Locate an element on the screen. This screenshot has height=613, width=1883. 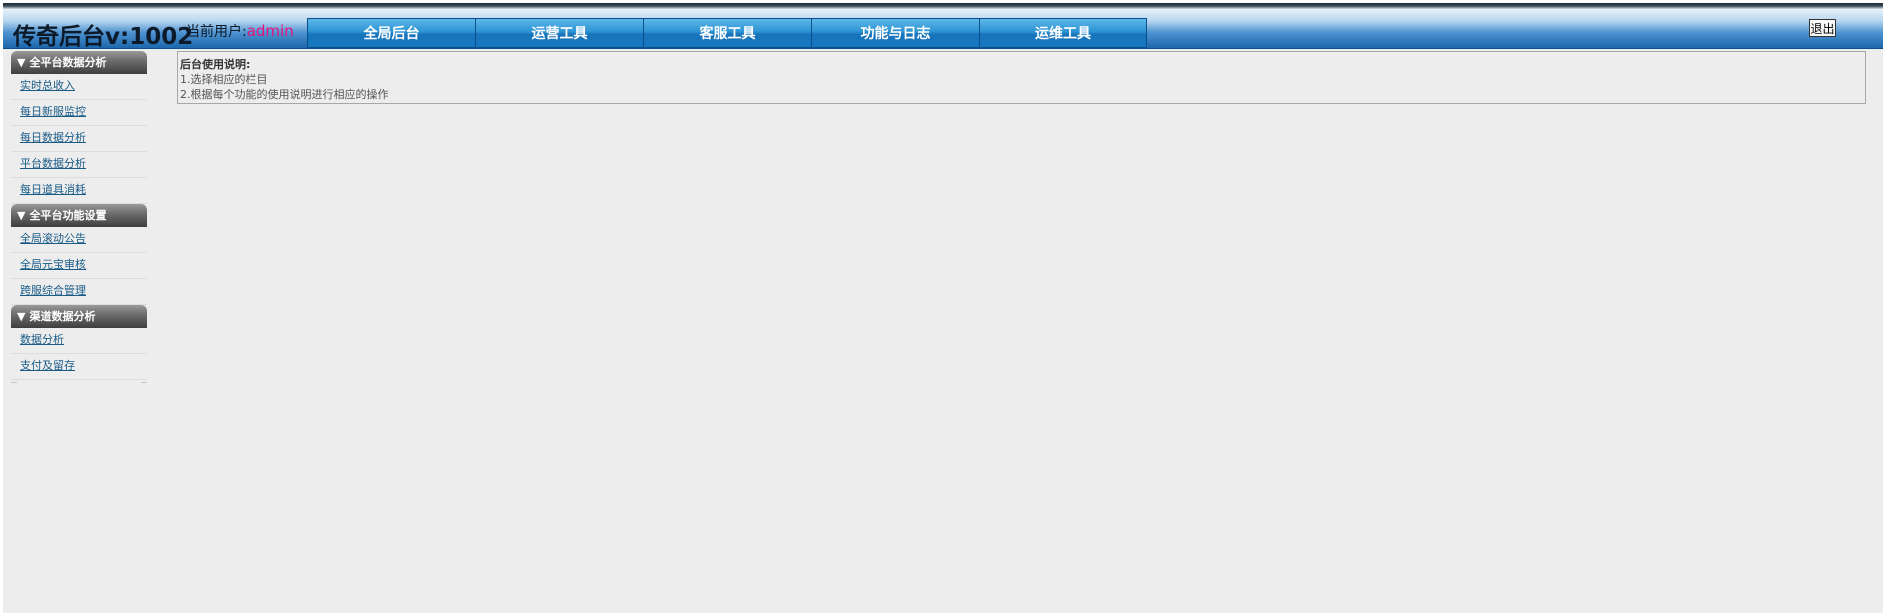
sidebar-section-title: 全平台数据分析 is located at coordinates (68, 62).